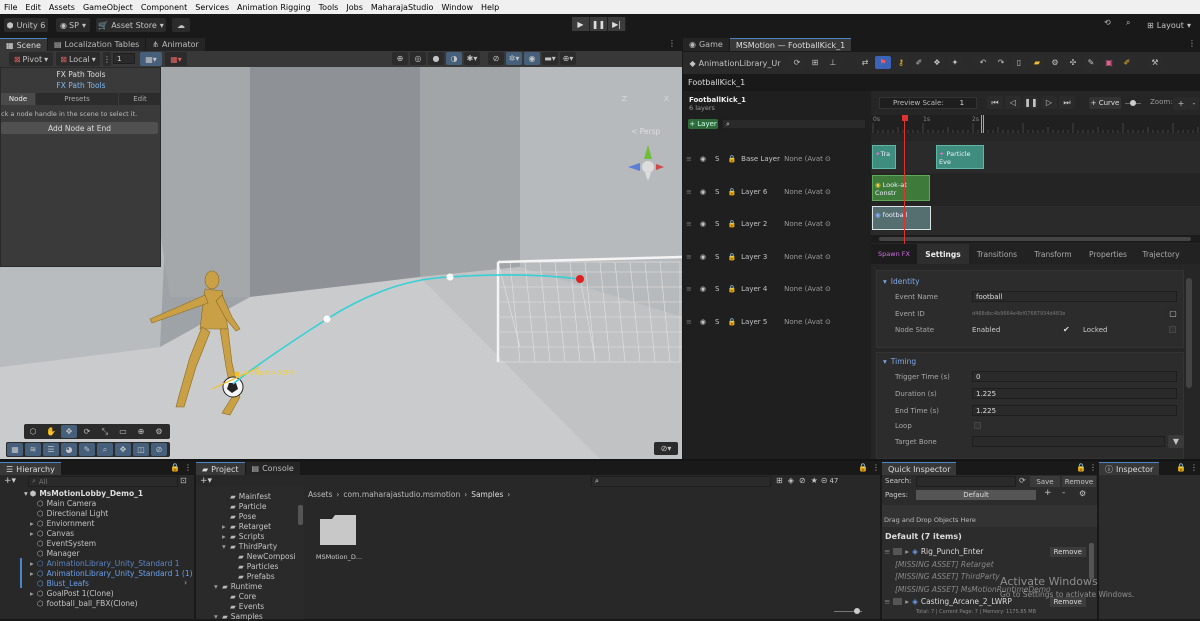 The height and width of the screenshot is (621, 1200). I want to click on group-header: Default (7 items), so click(923, 536).